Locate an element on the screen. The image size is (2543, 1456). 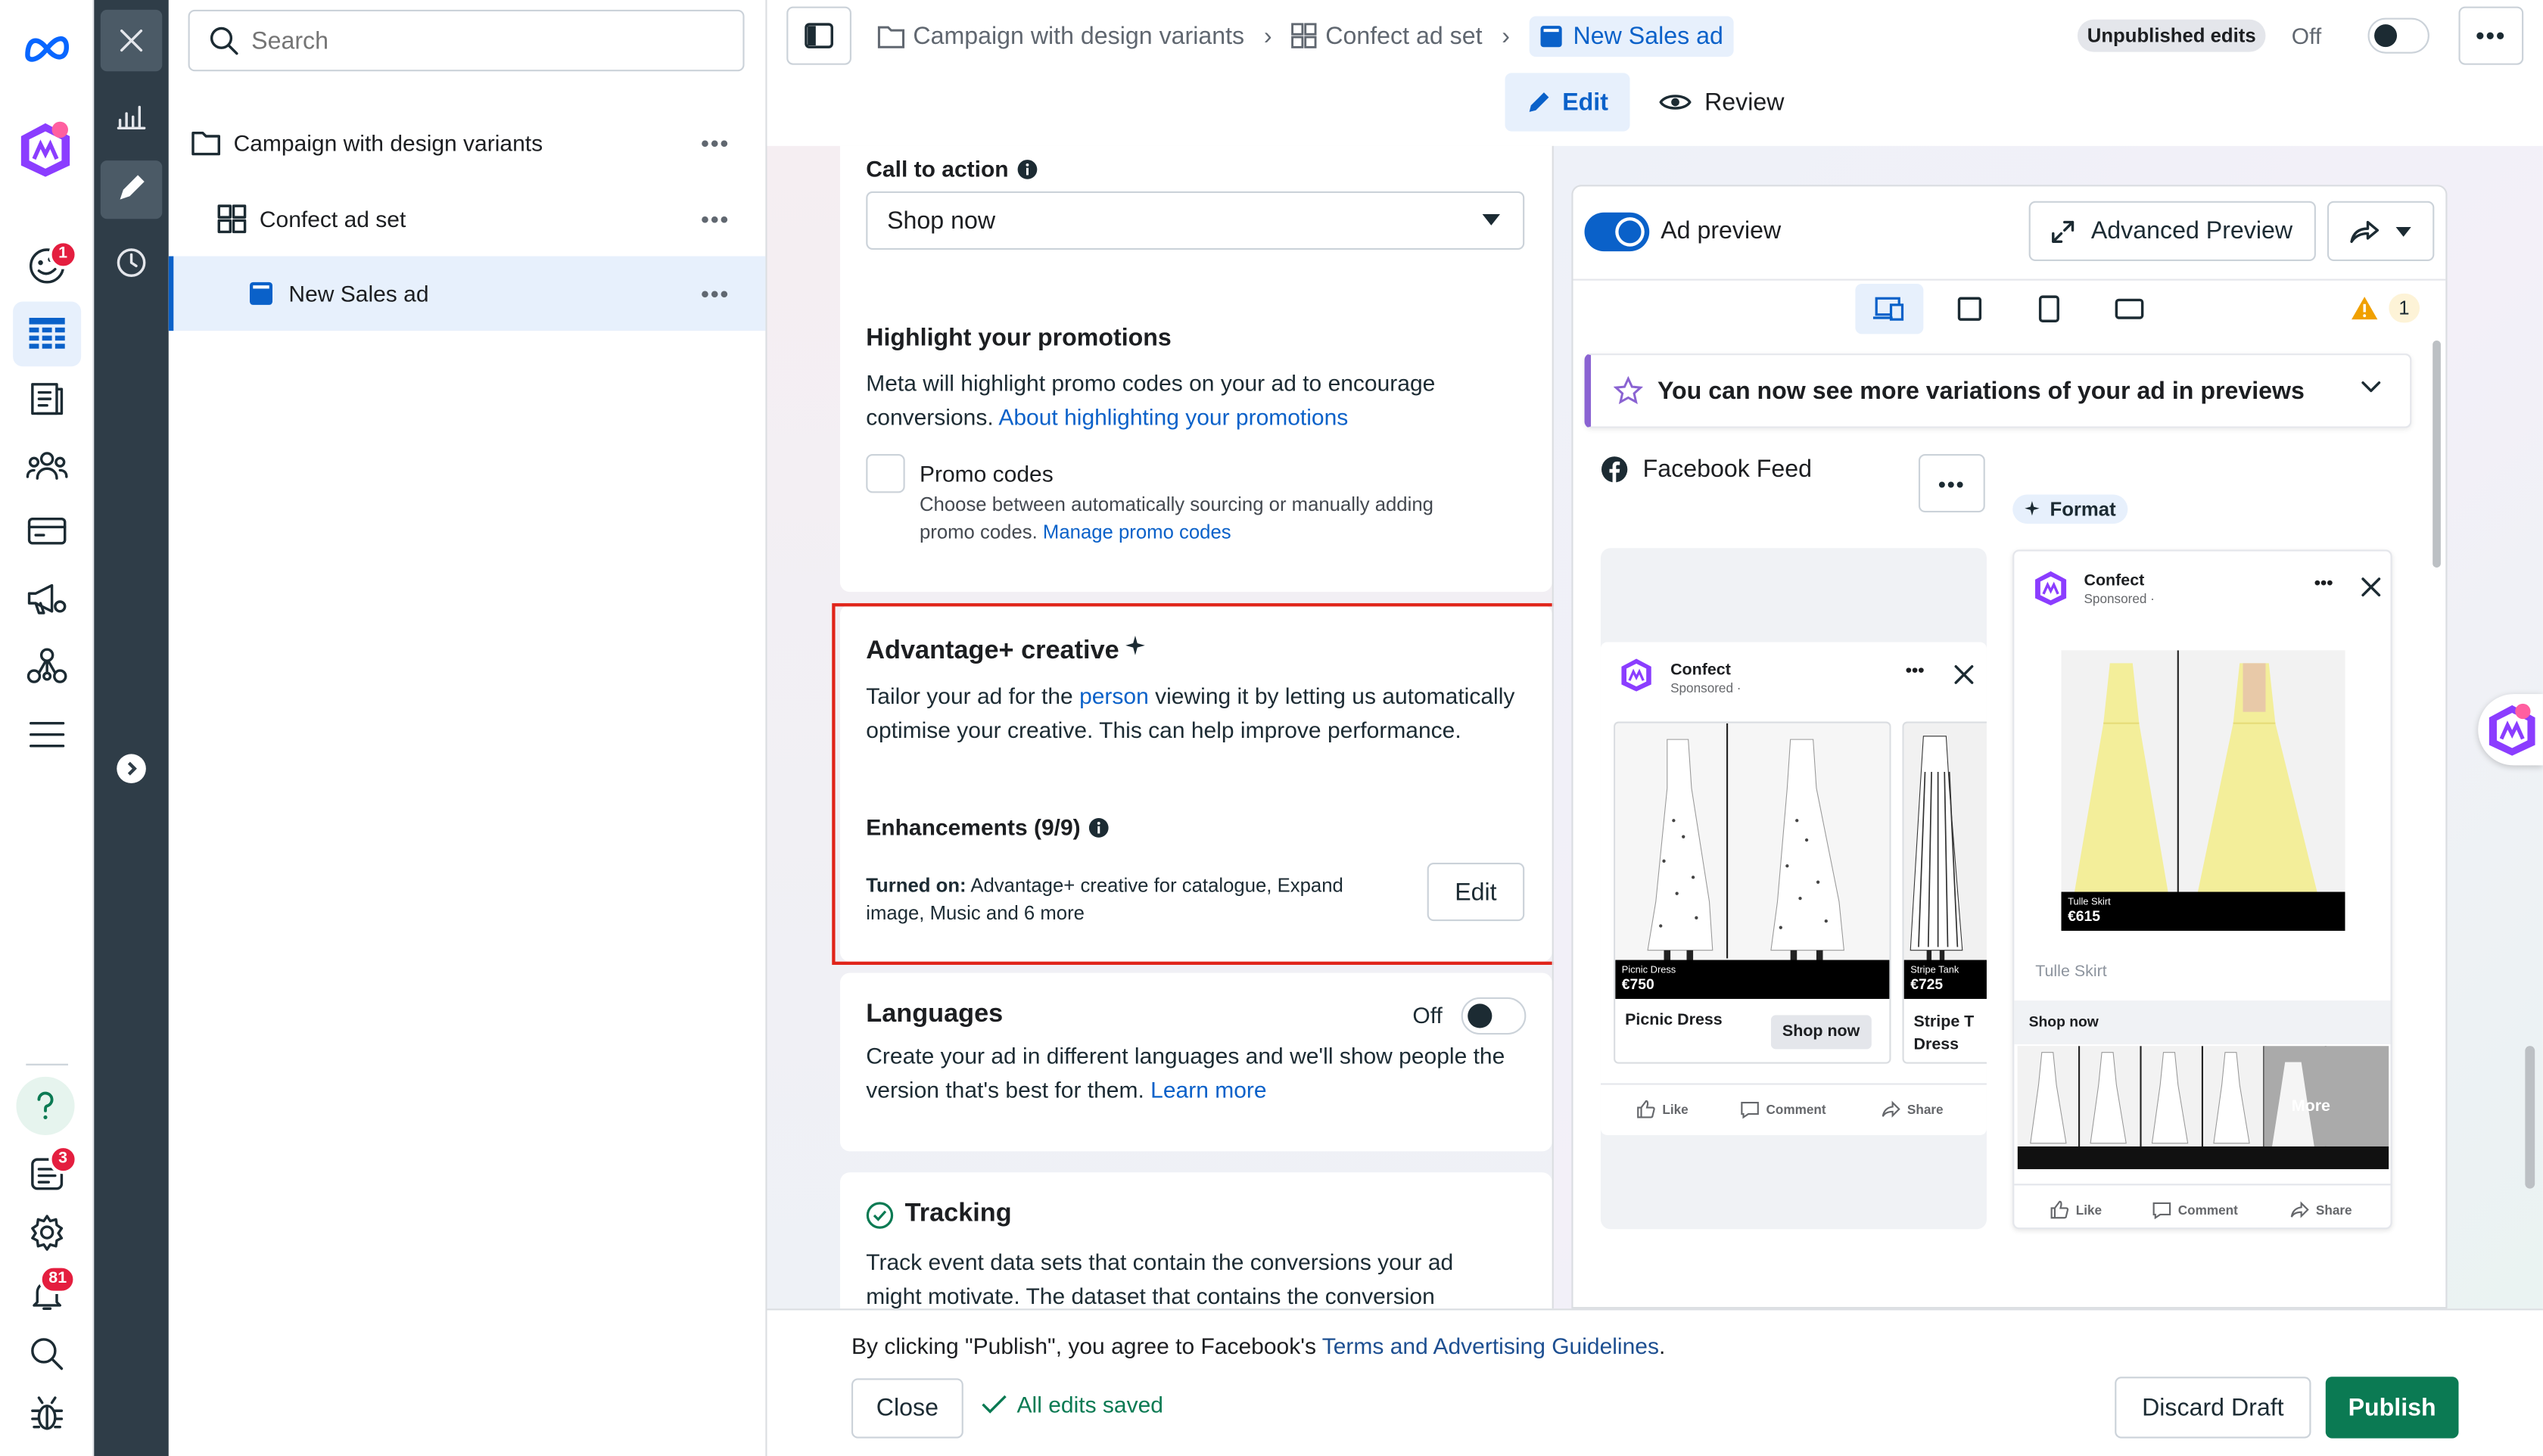
carousel-card: Picnic Dress €750 Picnic Dress Shop now is located at coordinates (1752, 892).